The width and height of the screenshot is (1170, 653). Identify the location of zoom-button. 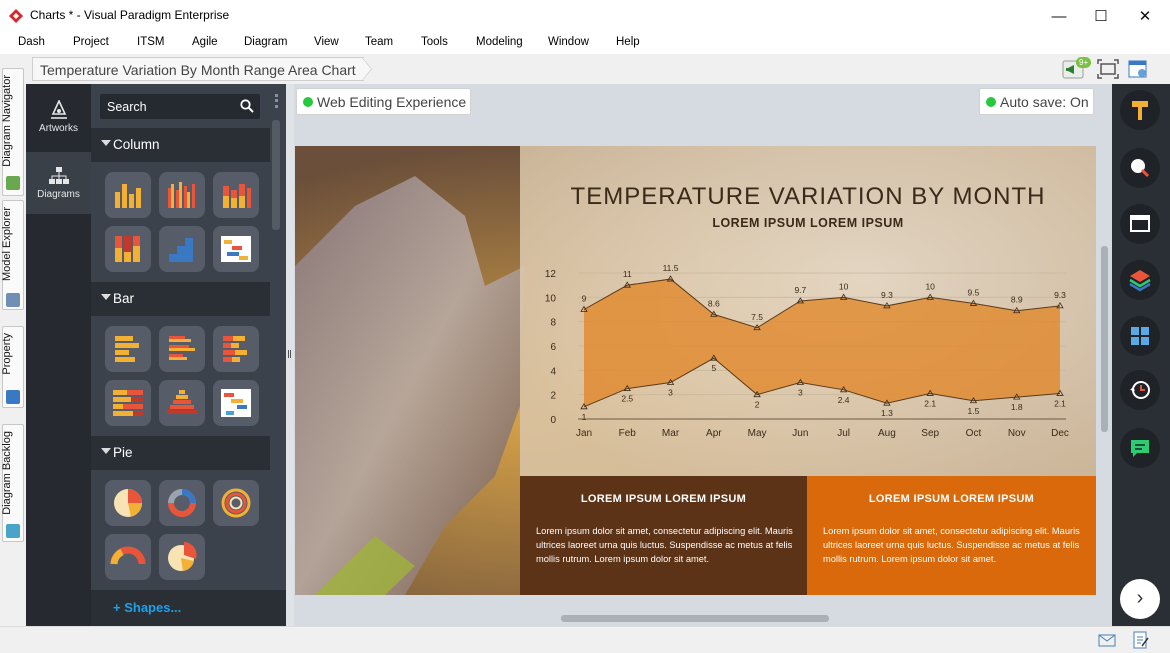
(1140, 168).